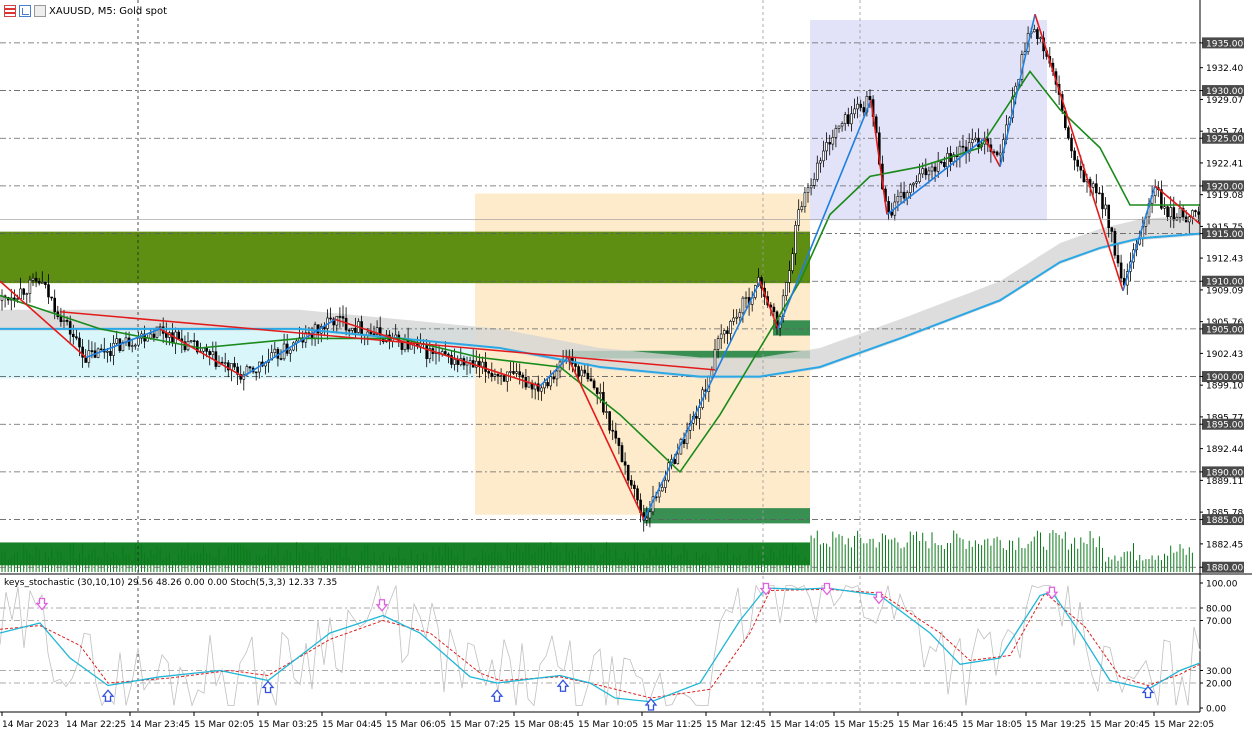  Describe the element at coordinates (40, 11) in the screenshot. I see `chart-gray-icon` at that location.